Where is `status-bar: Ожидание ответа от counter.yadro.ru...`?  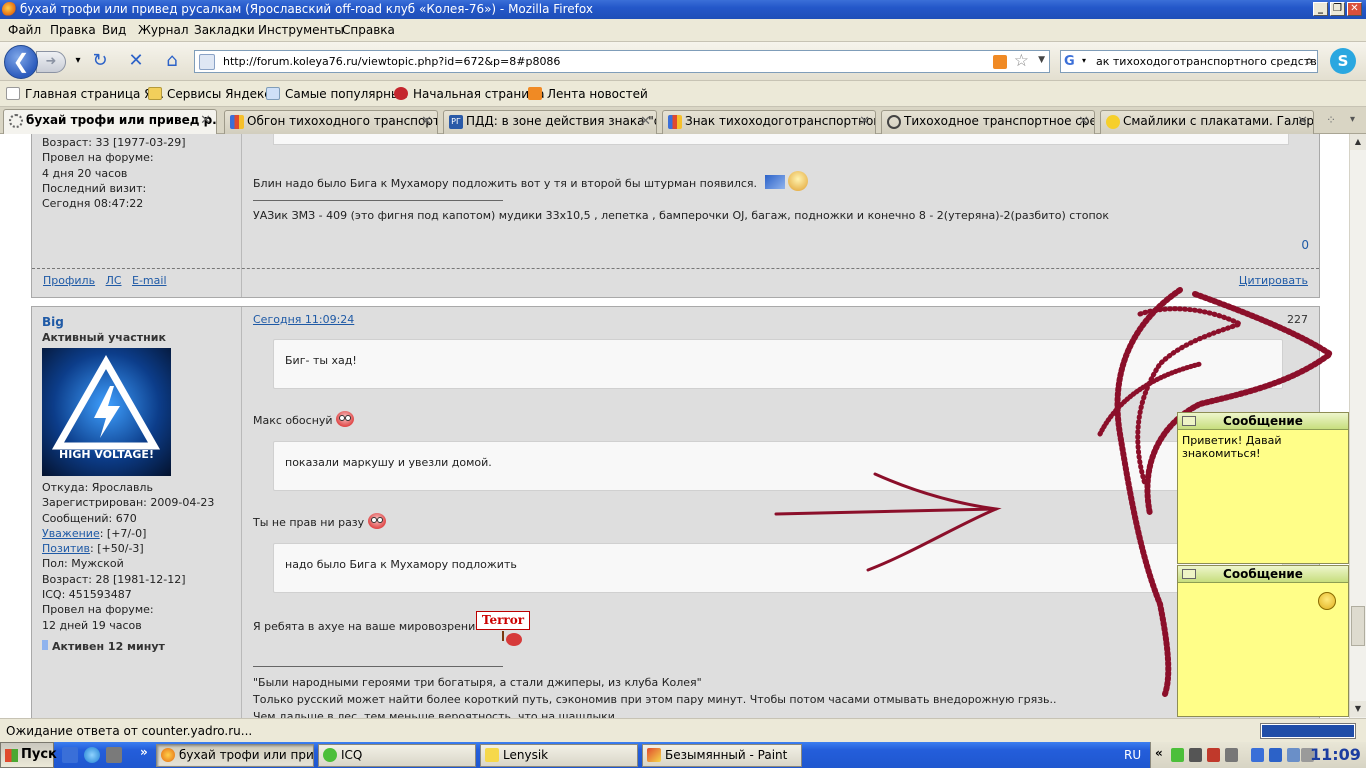 status-bar: Ожидание ответа от counter.yadro.ru... is located at coordinates (683, 730).